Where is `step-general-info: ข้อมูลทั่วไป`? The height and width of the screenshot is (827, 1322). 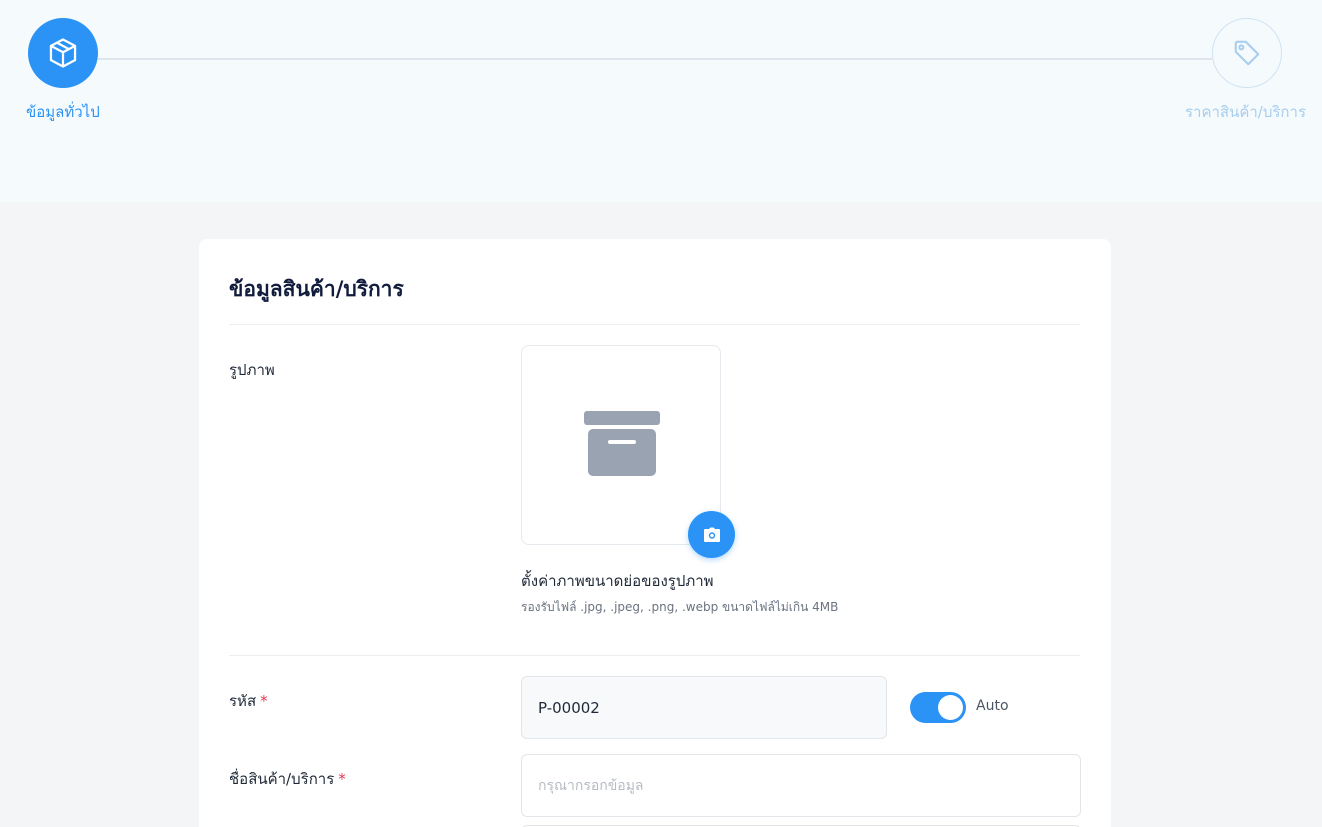
step-general-info: ข้อมูลทั่วไป is located at coordinates (63, 69).